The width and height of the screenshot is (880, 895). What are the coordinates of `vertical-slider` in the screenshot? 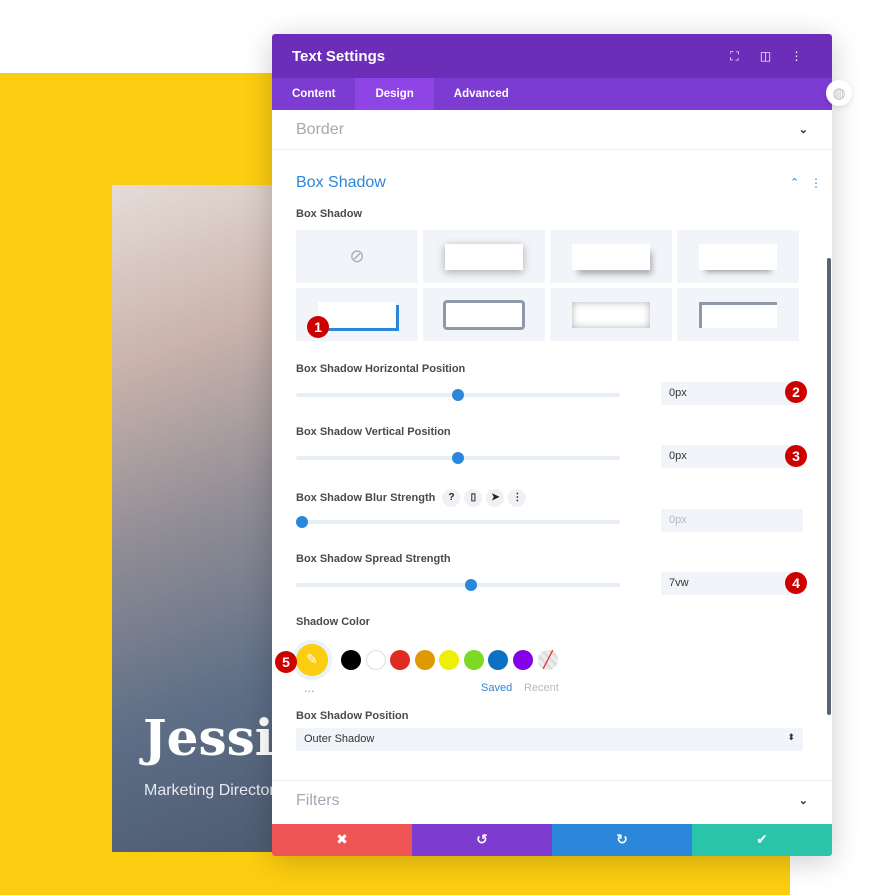 It's located at (458, 458).